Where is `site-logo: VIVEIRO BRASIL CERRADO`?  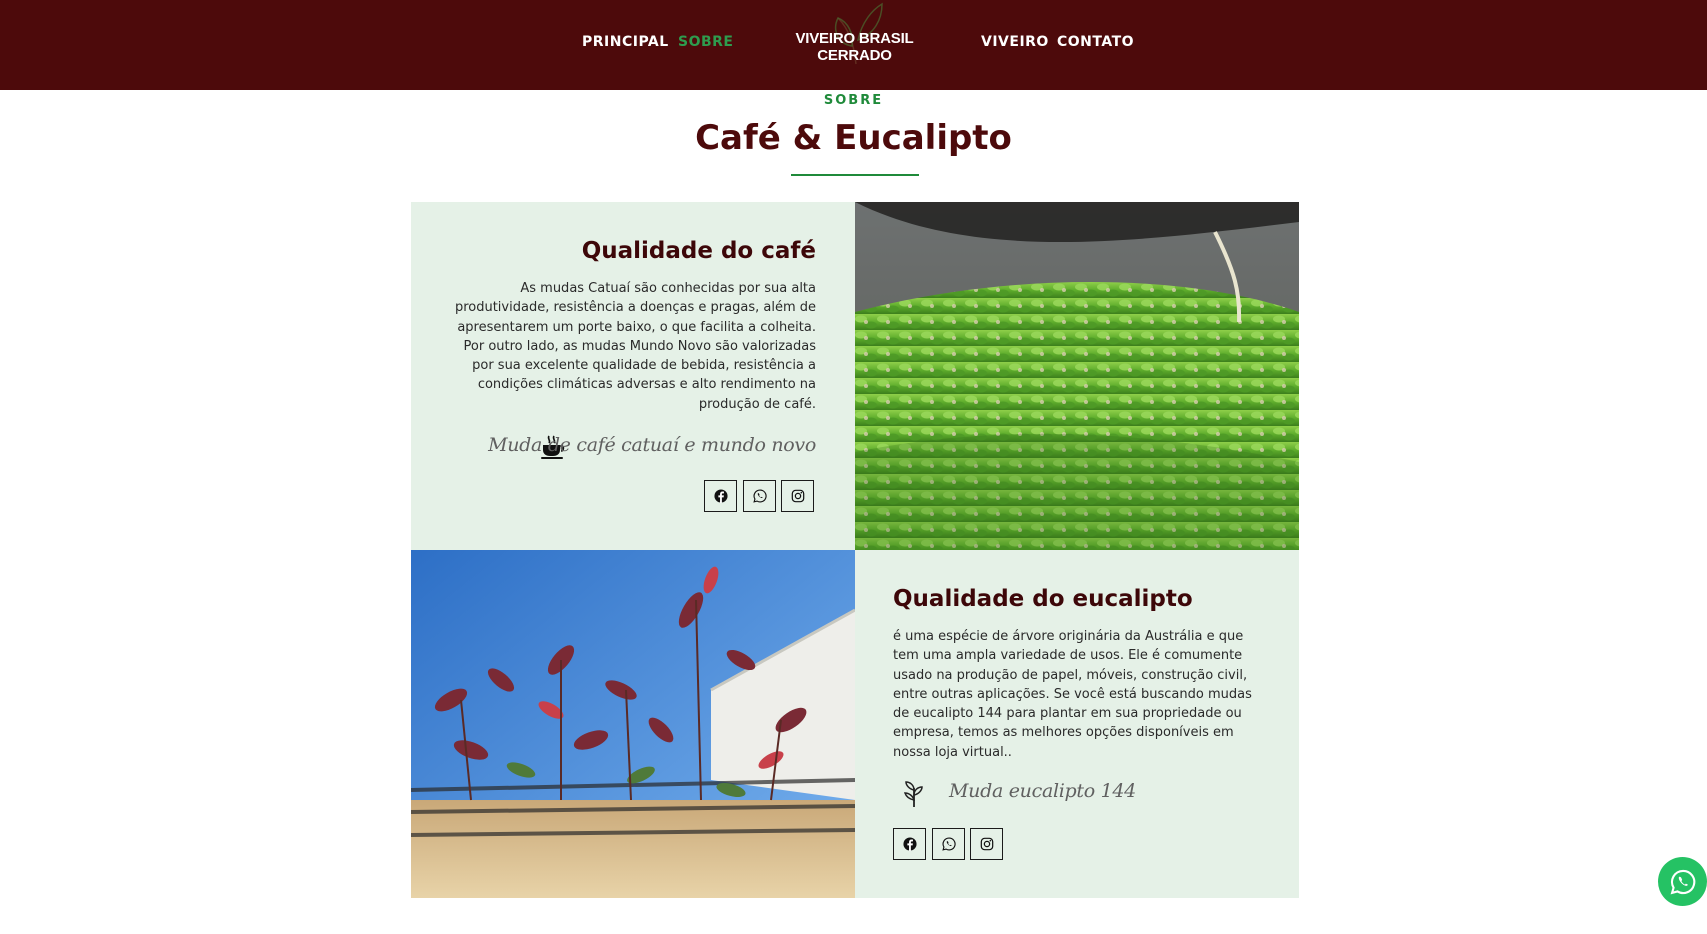 site-logo: VIVEIRO BRASIL CERRADO is located at coordinates (854, 36).